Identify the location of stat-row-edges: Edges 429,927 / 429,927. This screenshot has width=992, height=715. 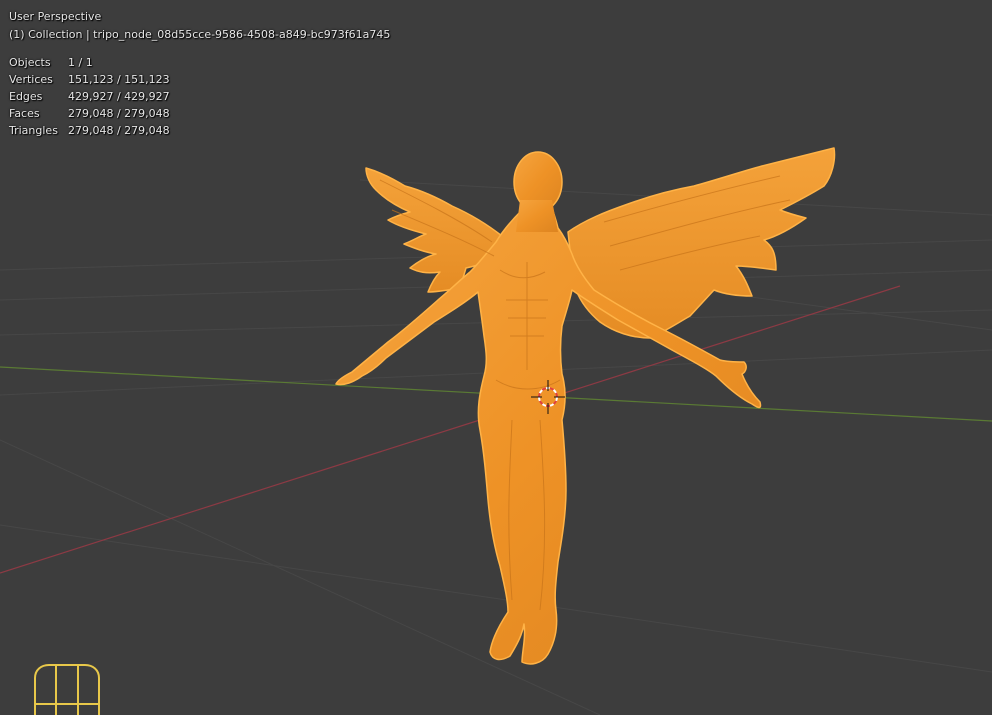
(89, 96).